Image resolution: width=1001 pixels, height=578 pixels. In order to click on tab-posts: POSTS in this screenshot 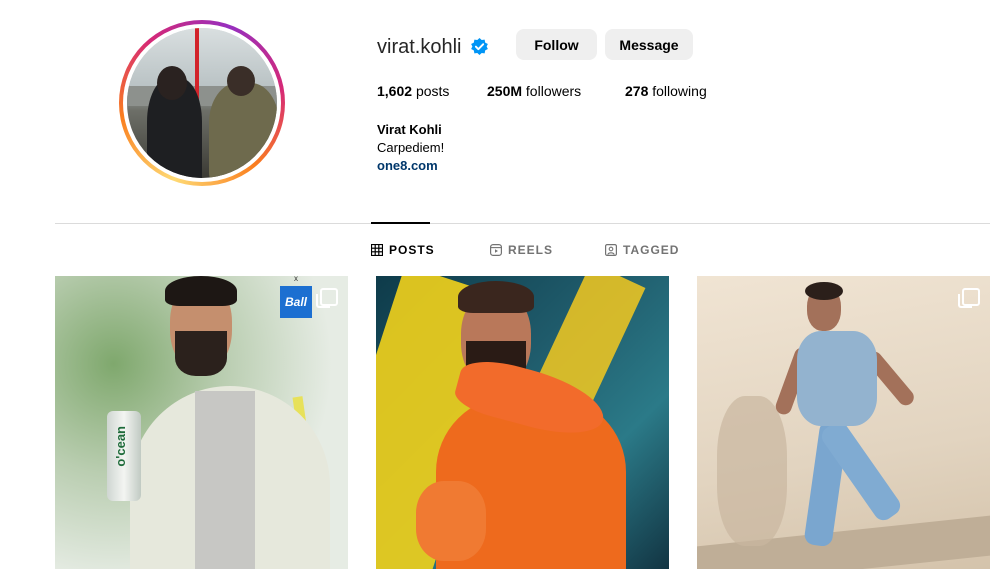, I will do `click(403, 250)`.